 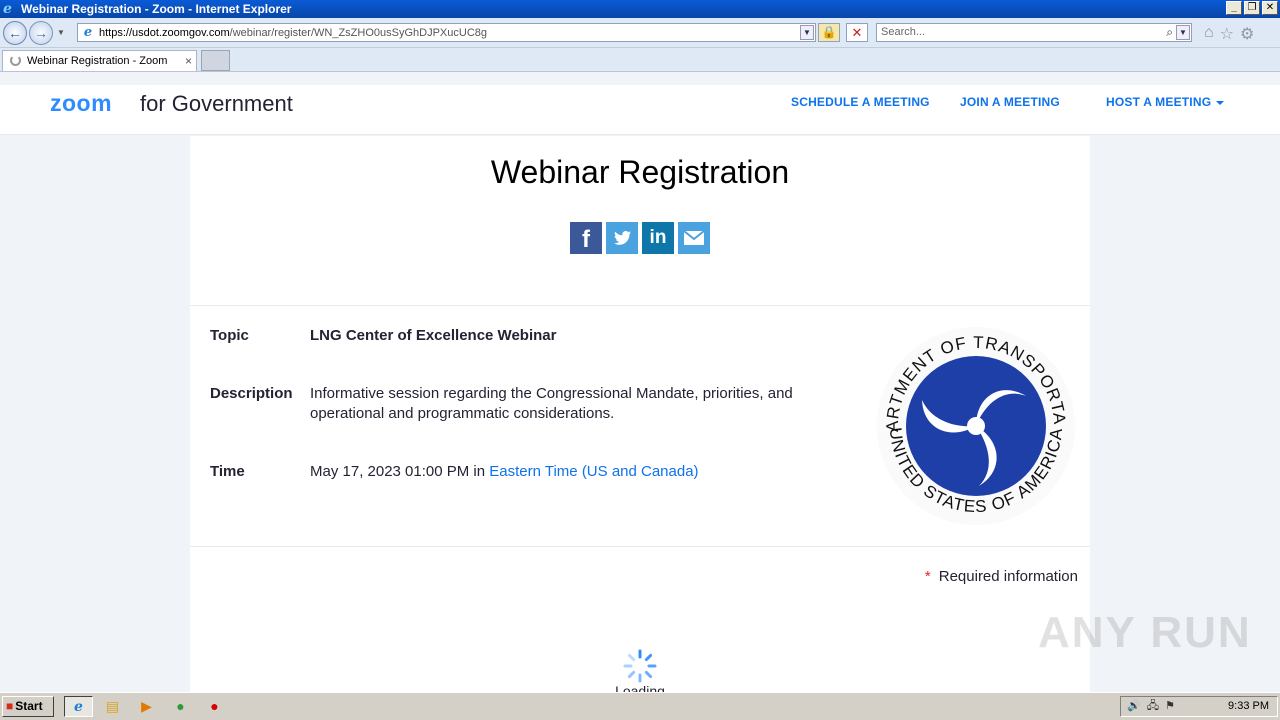 I want to click on url-host: https://usdot.zoomgov.com, so click(x=164, y=32).